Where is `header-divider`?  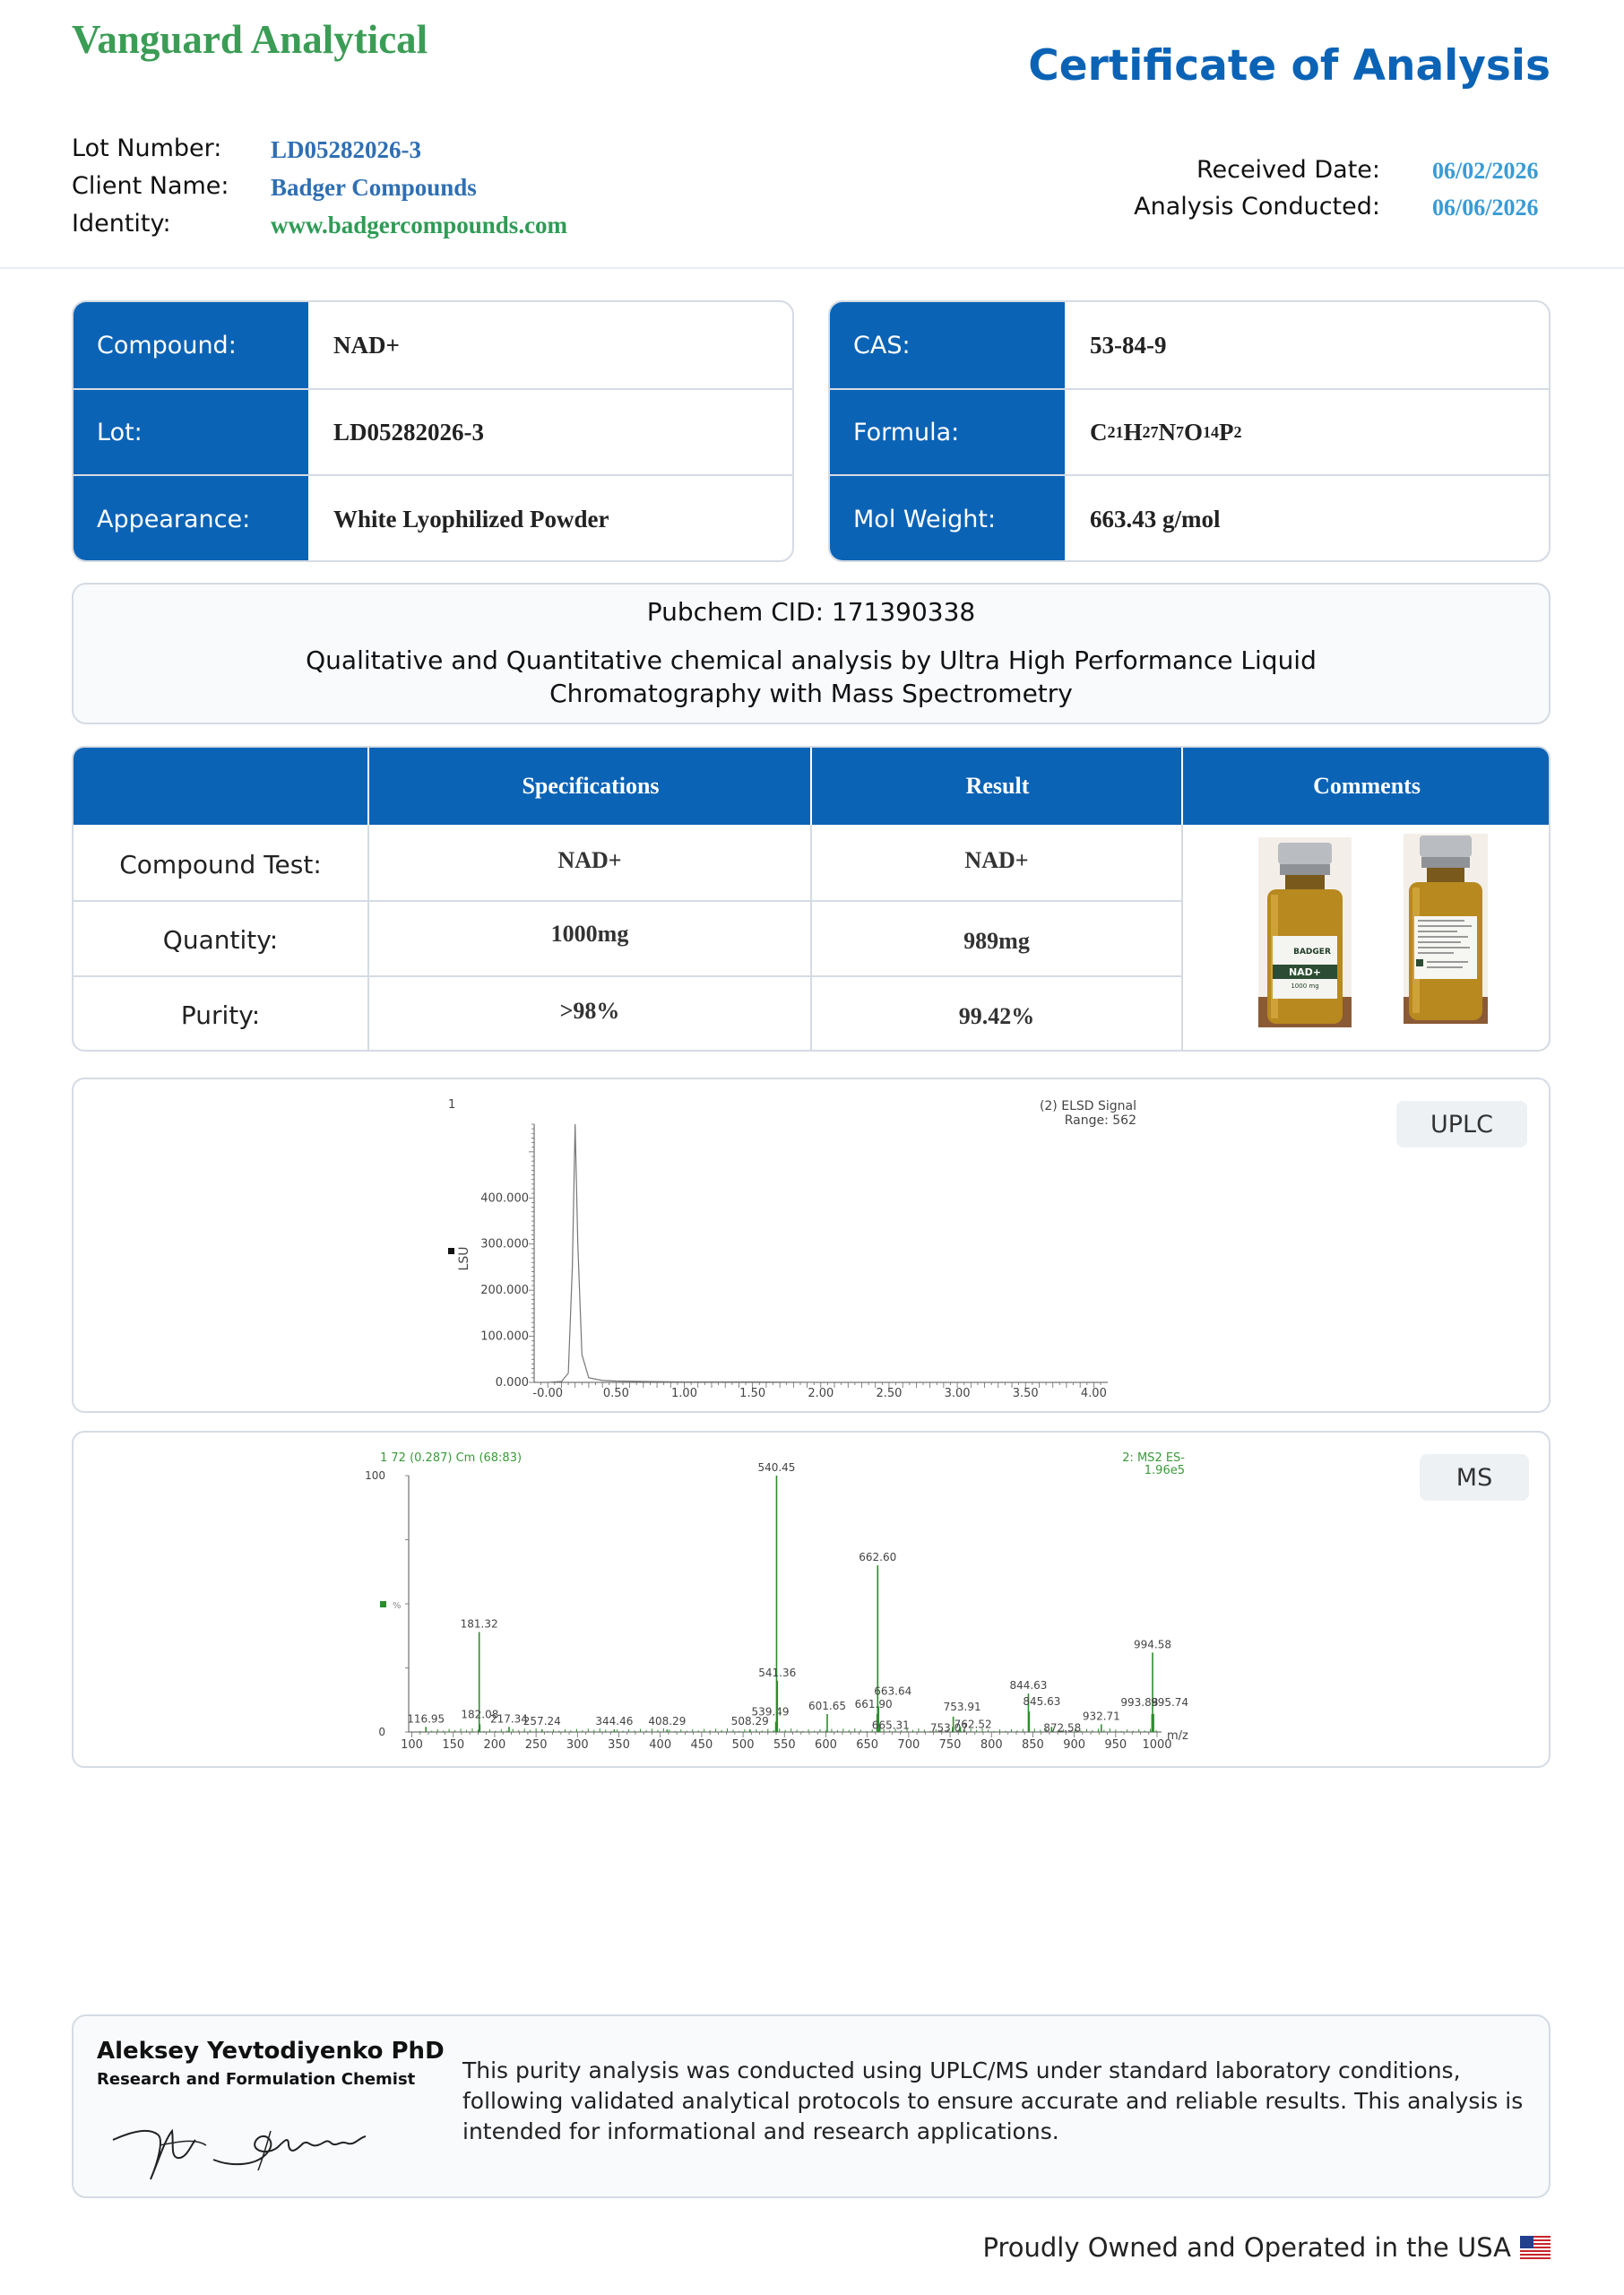 header-divider is located at coordinates (812, 268).